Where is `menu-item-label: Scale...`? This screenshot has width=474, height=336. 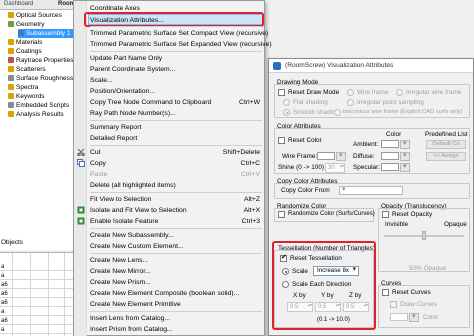 menu-item-label: Scale... is located at coordinates (101, 80).